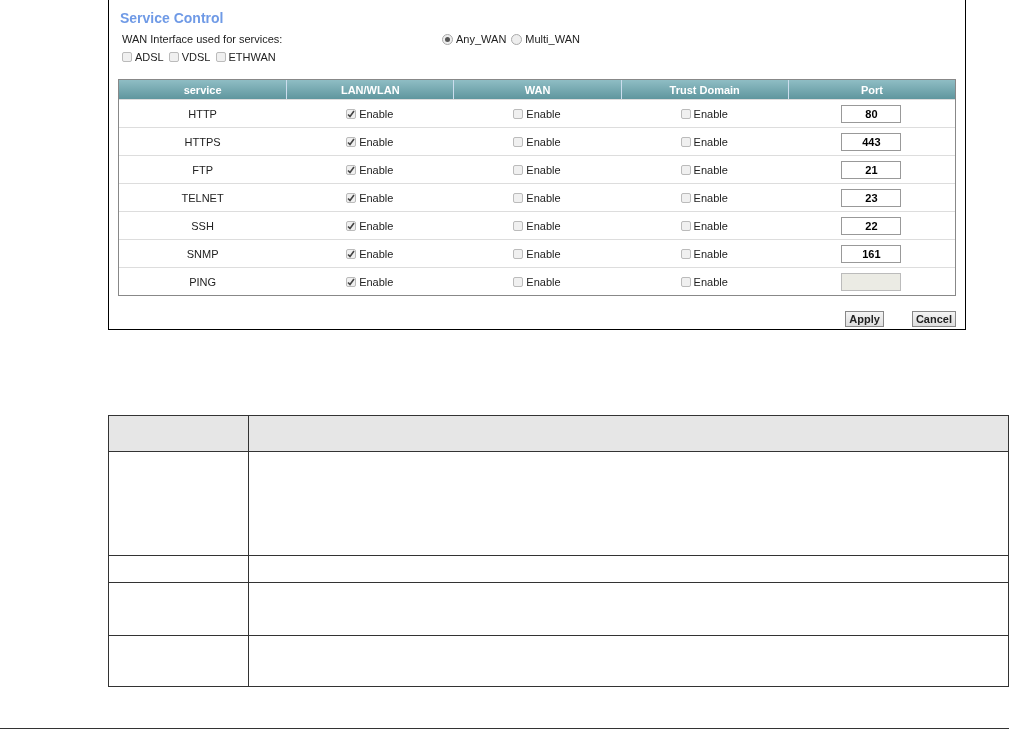  What do you see at coordinates (202, 114) in the screenshot?
I see `service-name: HTTP` at bounding box center [202, 114].